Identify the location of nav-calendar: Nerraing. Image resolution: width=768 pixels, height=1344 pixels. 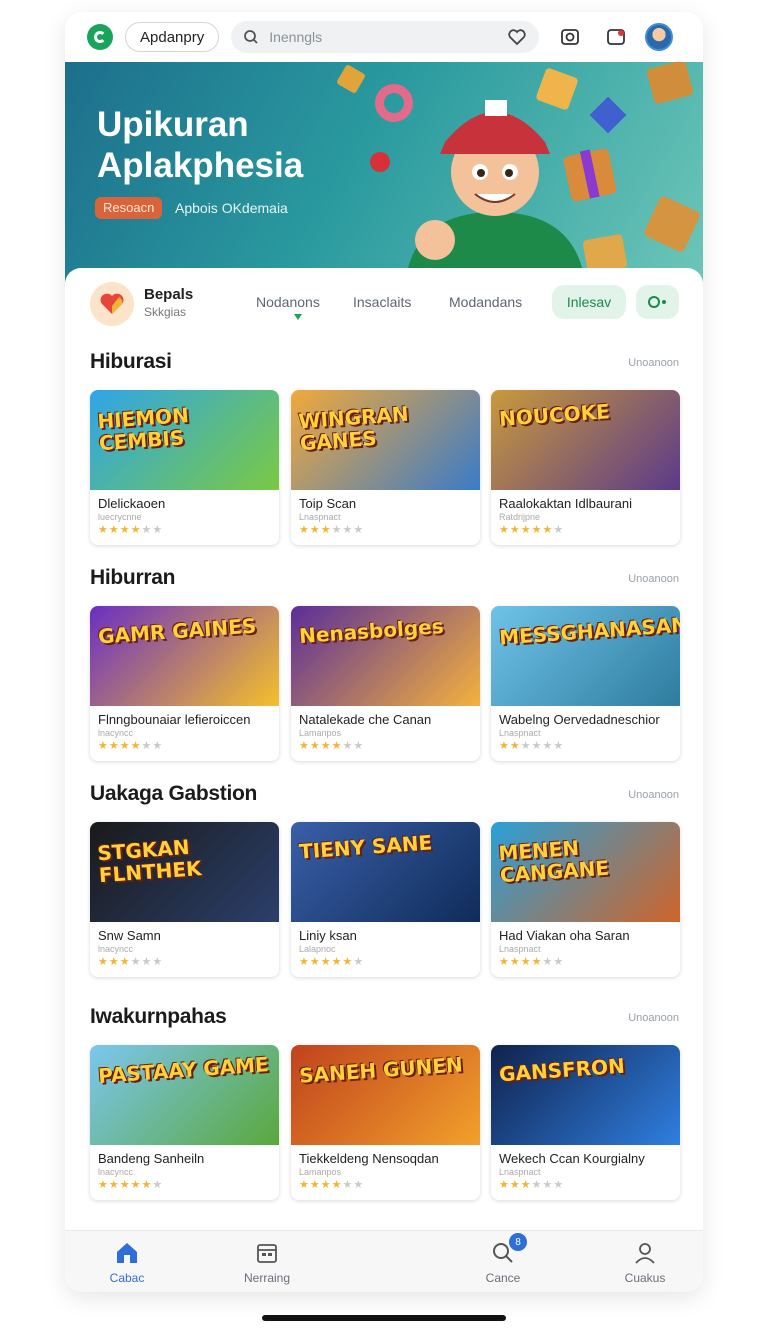
(267, 1262).